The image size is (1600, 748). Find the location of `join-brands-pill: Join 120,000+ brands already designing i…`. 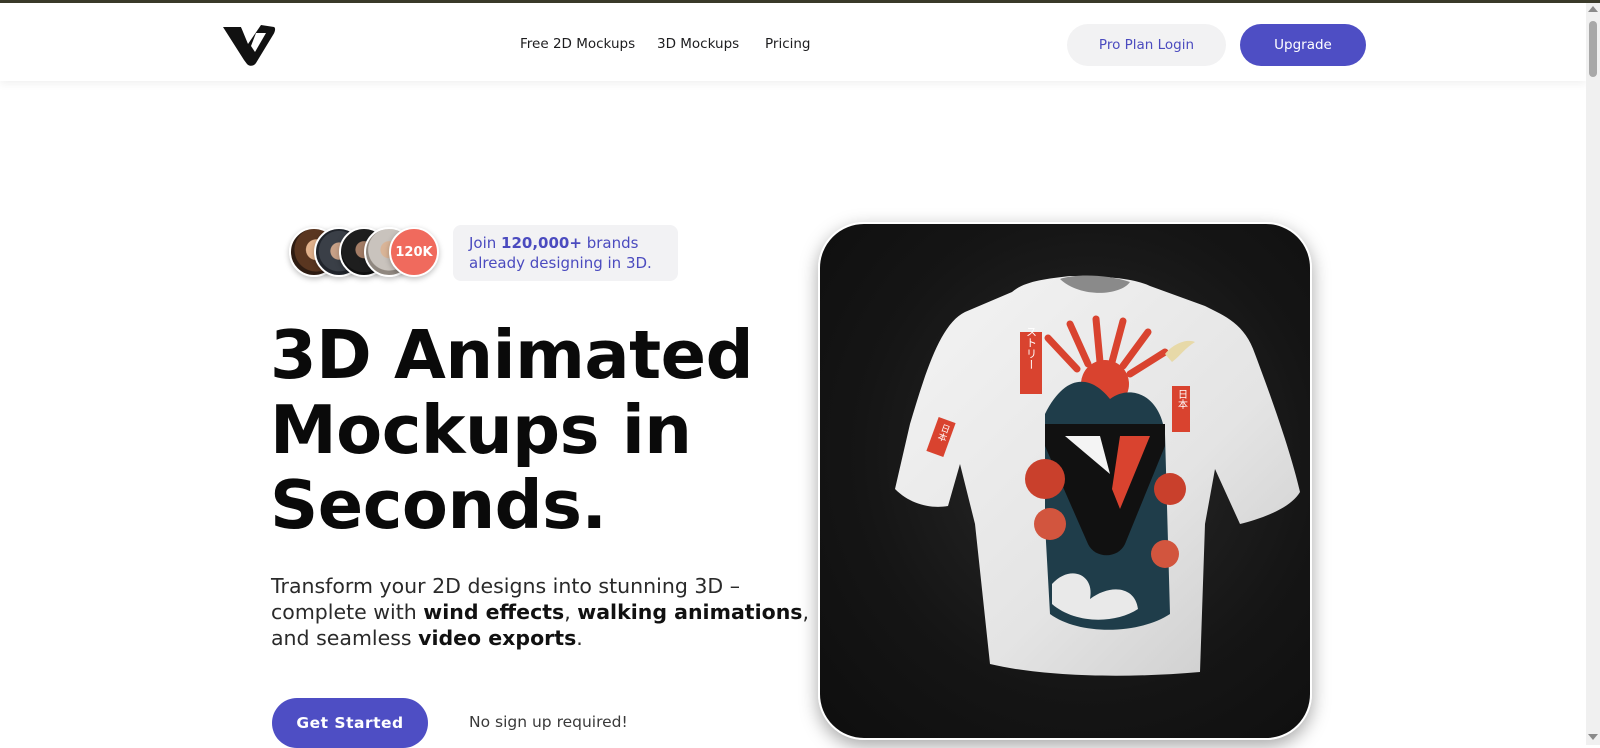

join-brands-pill: Join 120,000+ brands already designing i… is located at coordinates (565, 253).